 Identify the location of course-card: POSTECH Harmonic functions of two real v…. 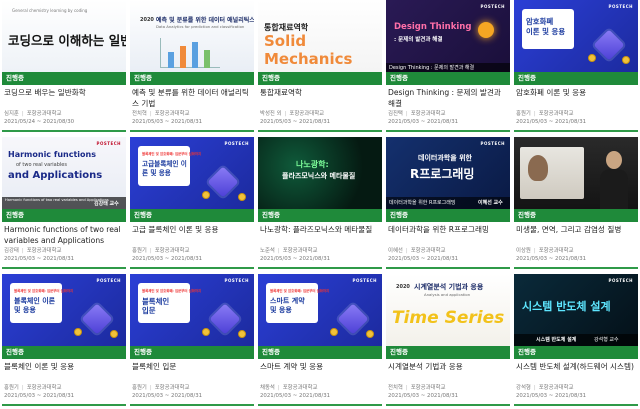
(64, 203).